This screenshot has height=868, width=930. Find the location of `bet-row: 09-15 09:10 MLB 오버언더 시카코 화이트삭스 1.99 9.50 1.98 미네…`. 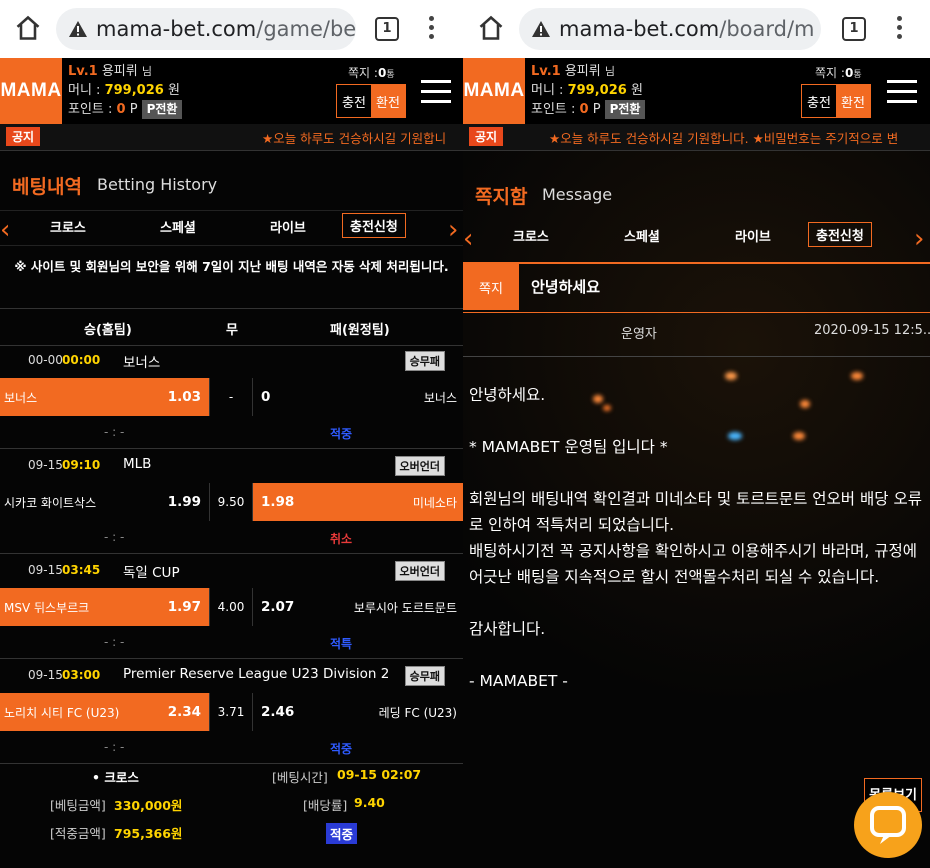

bet-row: 09-15 09:10 MLB 오버언더 시카코 화이트삭스 1.99 9.50 1.98 미네… is located at coordinates (231, 501).